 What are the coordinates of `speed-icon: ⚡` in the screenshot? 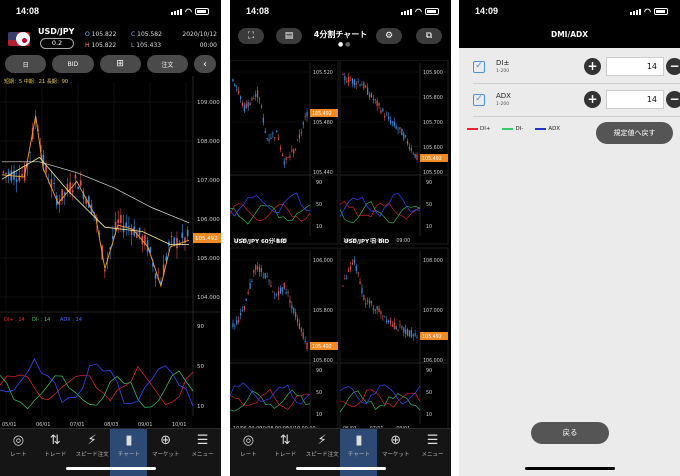 It's located at (322, 440).